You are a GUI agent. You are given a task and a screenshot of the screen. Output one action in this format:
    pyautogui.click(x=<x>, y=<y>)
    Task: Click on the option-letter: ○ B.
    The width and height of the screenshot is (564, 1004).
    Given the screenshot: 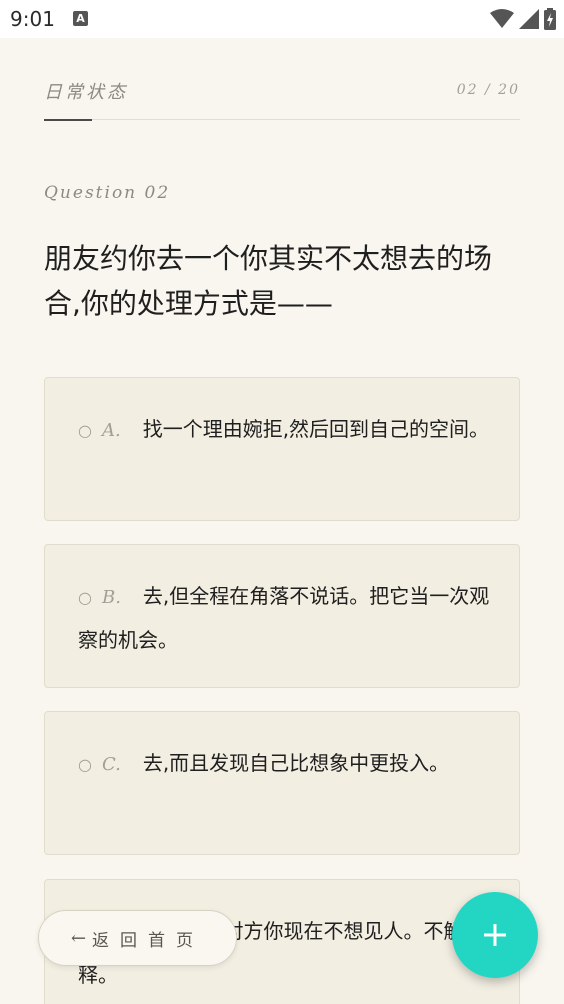 What is the action you would take?
    pyautogui.click(x=99, y=597)
    